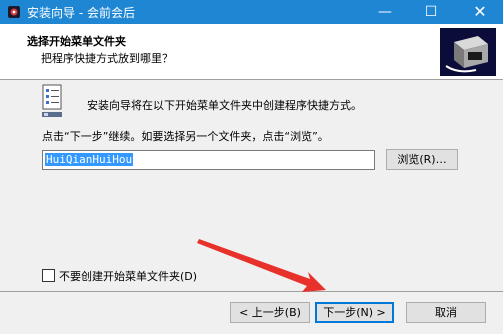 The image size is (503, 334). I want to click on page-subtitle: 把程序快捷方式放到哪里？, so click(107, 58).